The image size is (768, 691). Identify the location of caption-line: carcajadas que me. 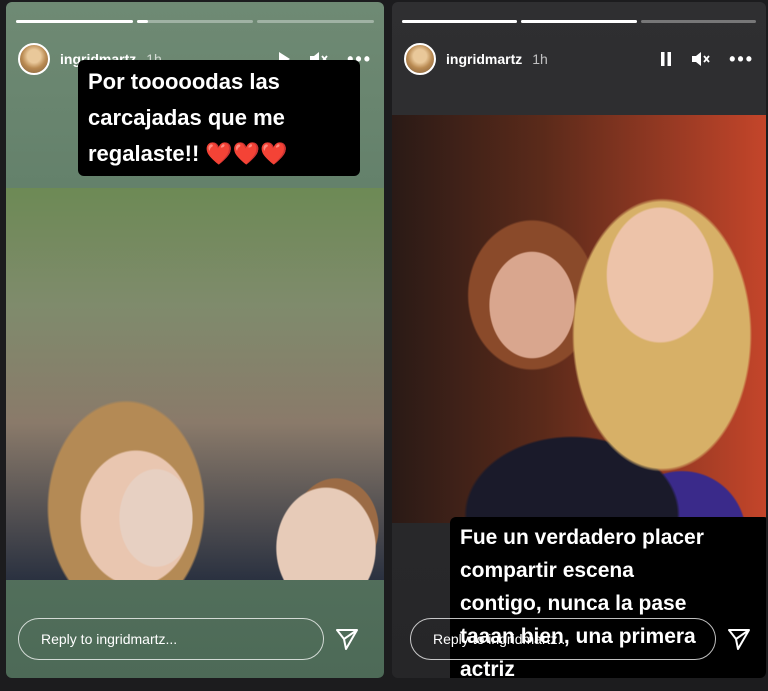
(186, 117).